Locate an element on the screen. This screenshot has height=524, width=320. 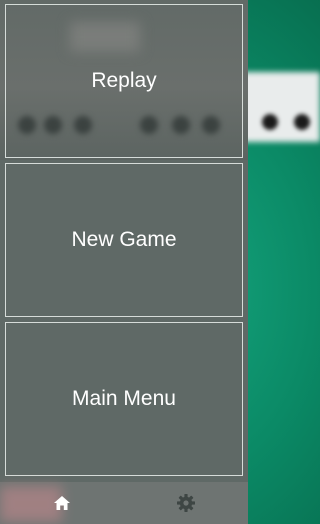
new-game-label: New Game is located at coordinates (124, 239).